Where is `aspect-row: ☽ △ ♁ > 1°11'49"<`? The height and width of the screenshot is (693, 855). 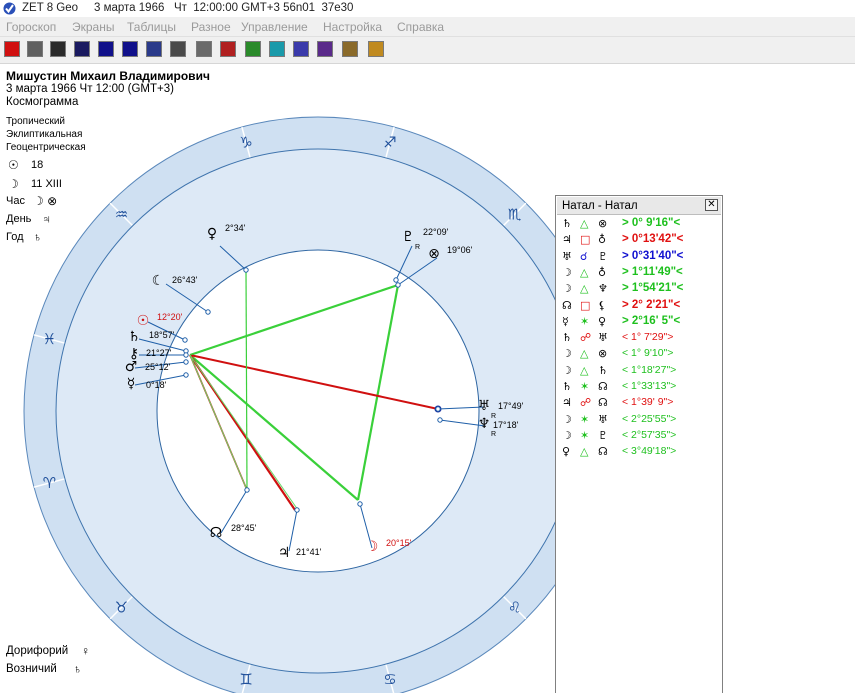
aspect-row: ☽ △ ♁ > 1°11'49"< is located at coordinates (641, 274).